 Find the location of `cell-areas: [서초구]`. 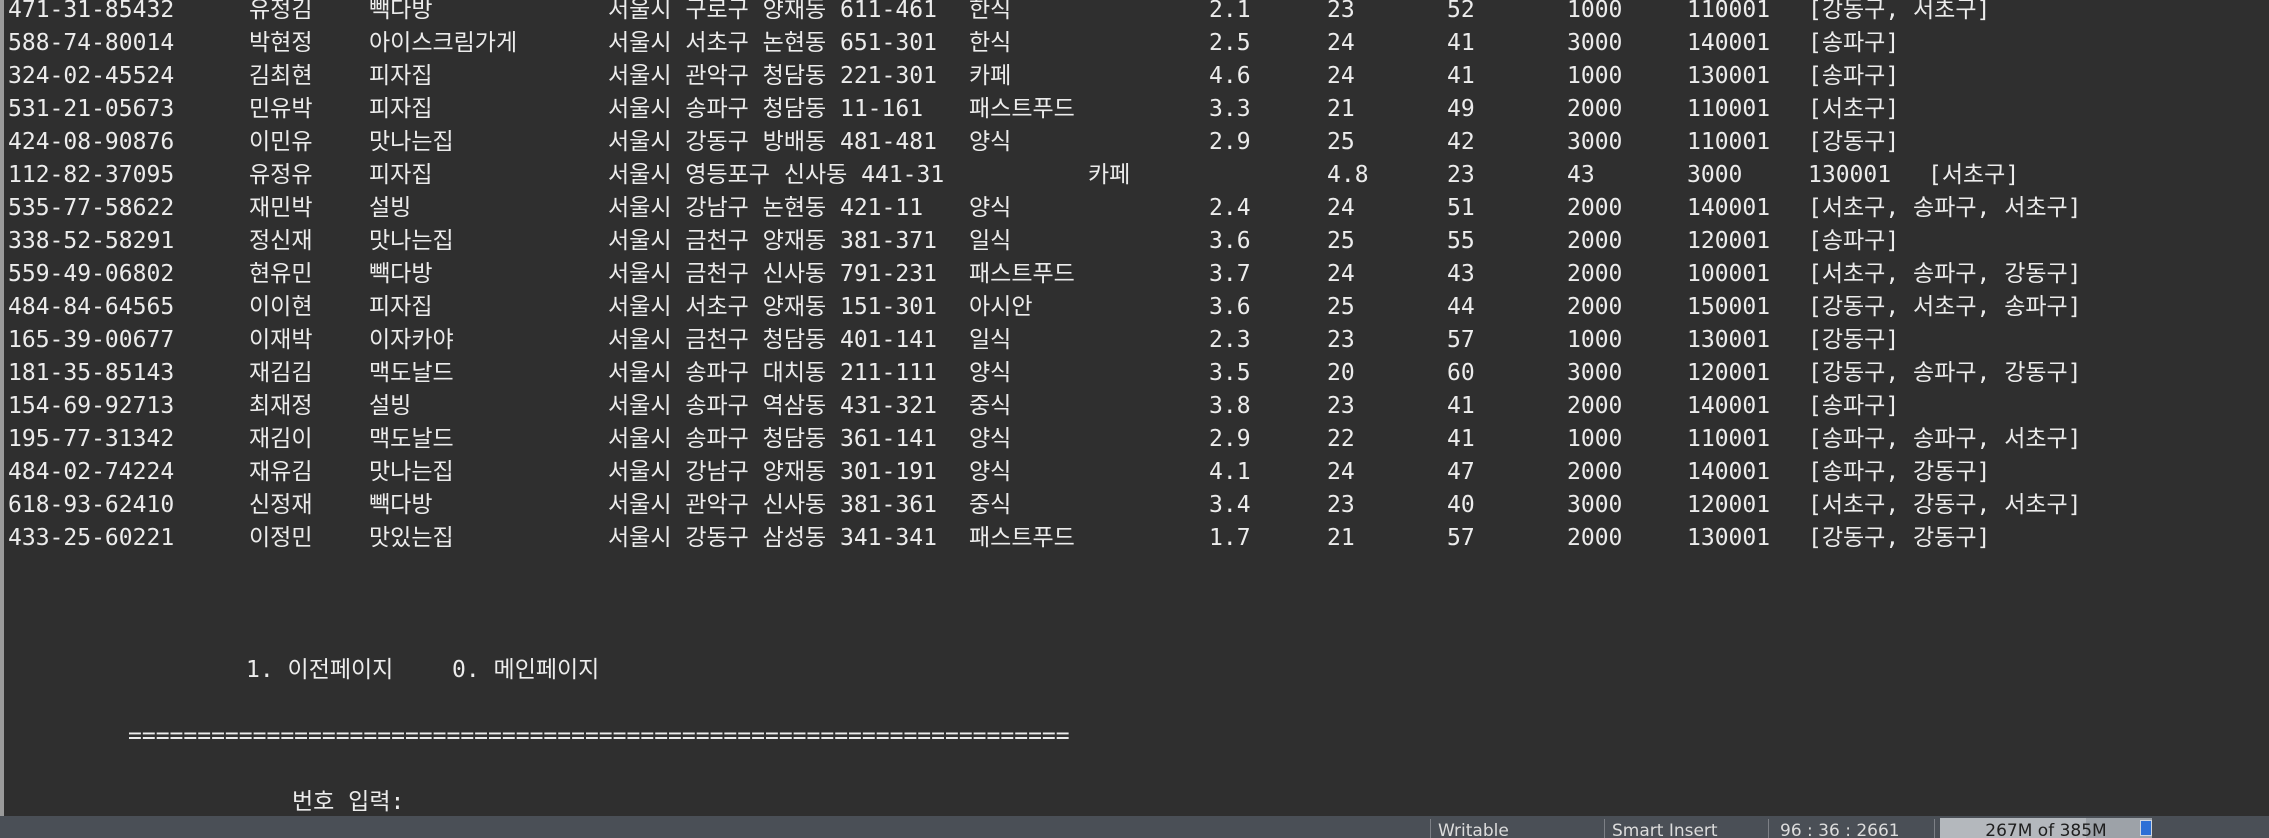

cell-areas: [서초구] is located at coordinates (1974, 175).